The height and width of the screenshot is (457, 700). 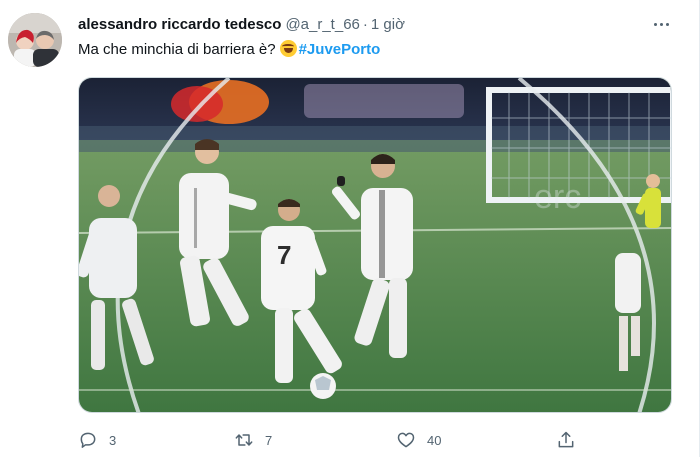 I want to click on svg-text: erc, so click(x=557, y=197).